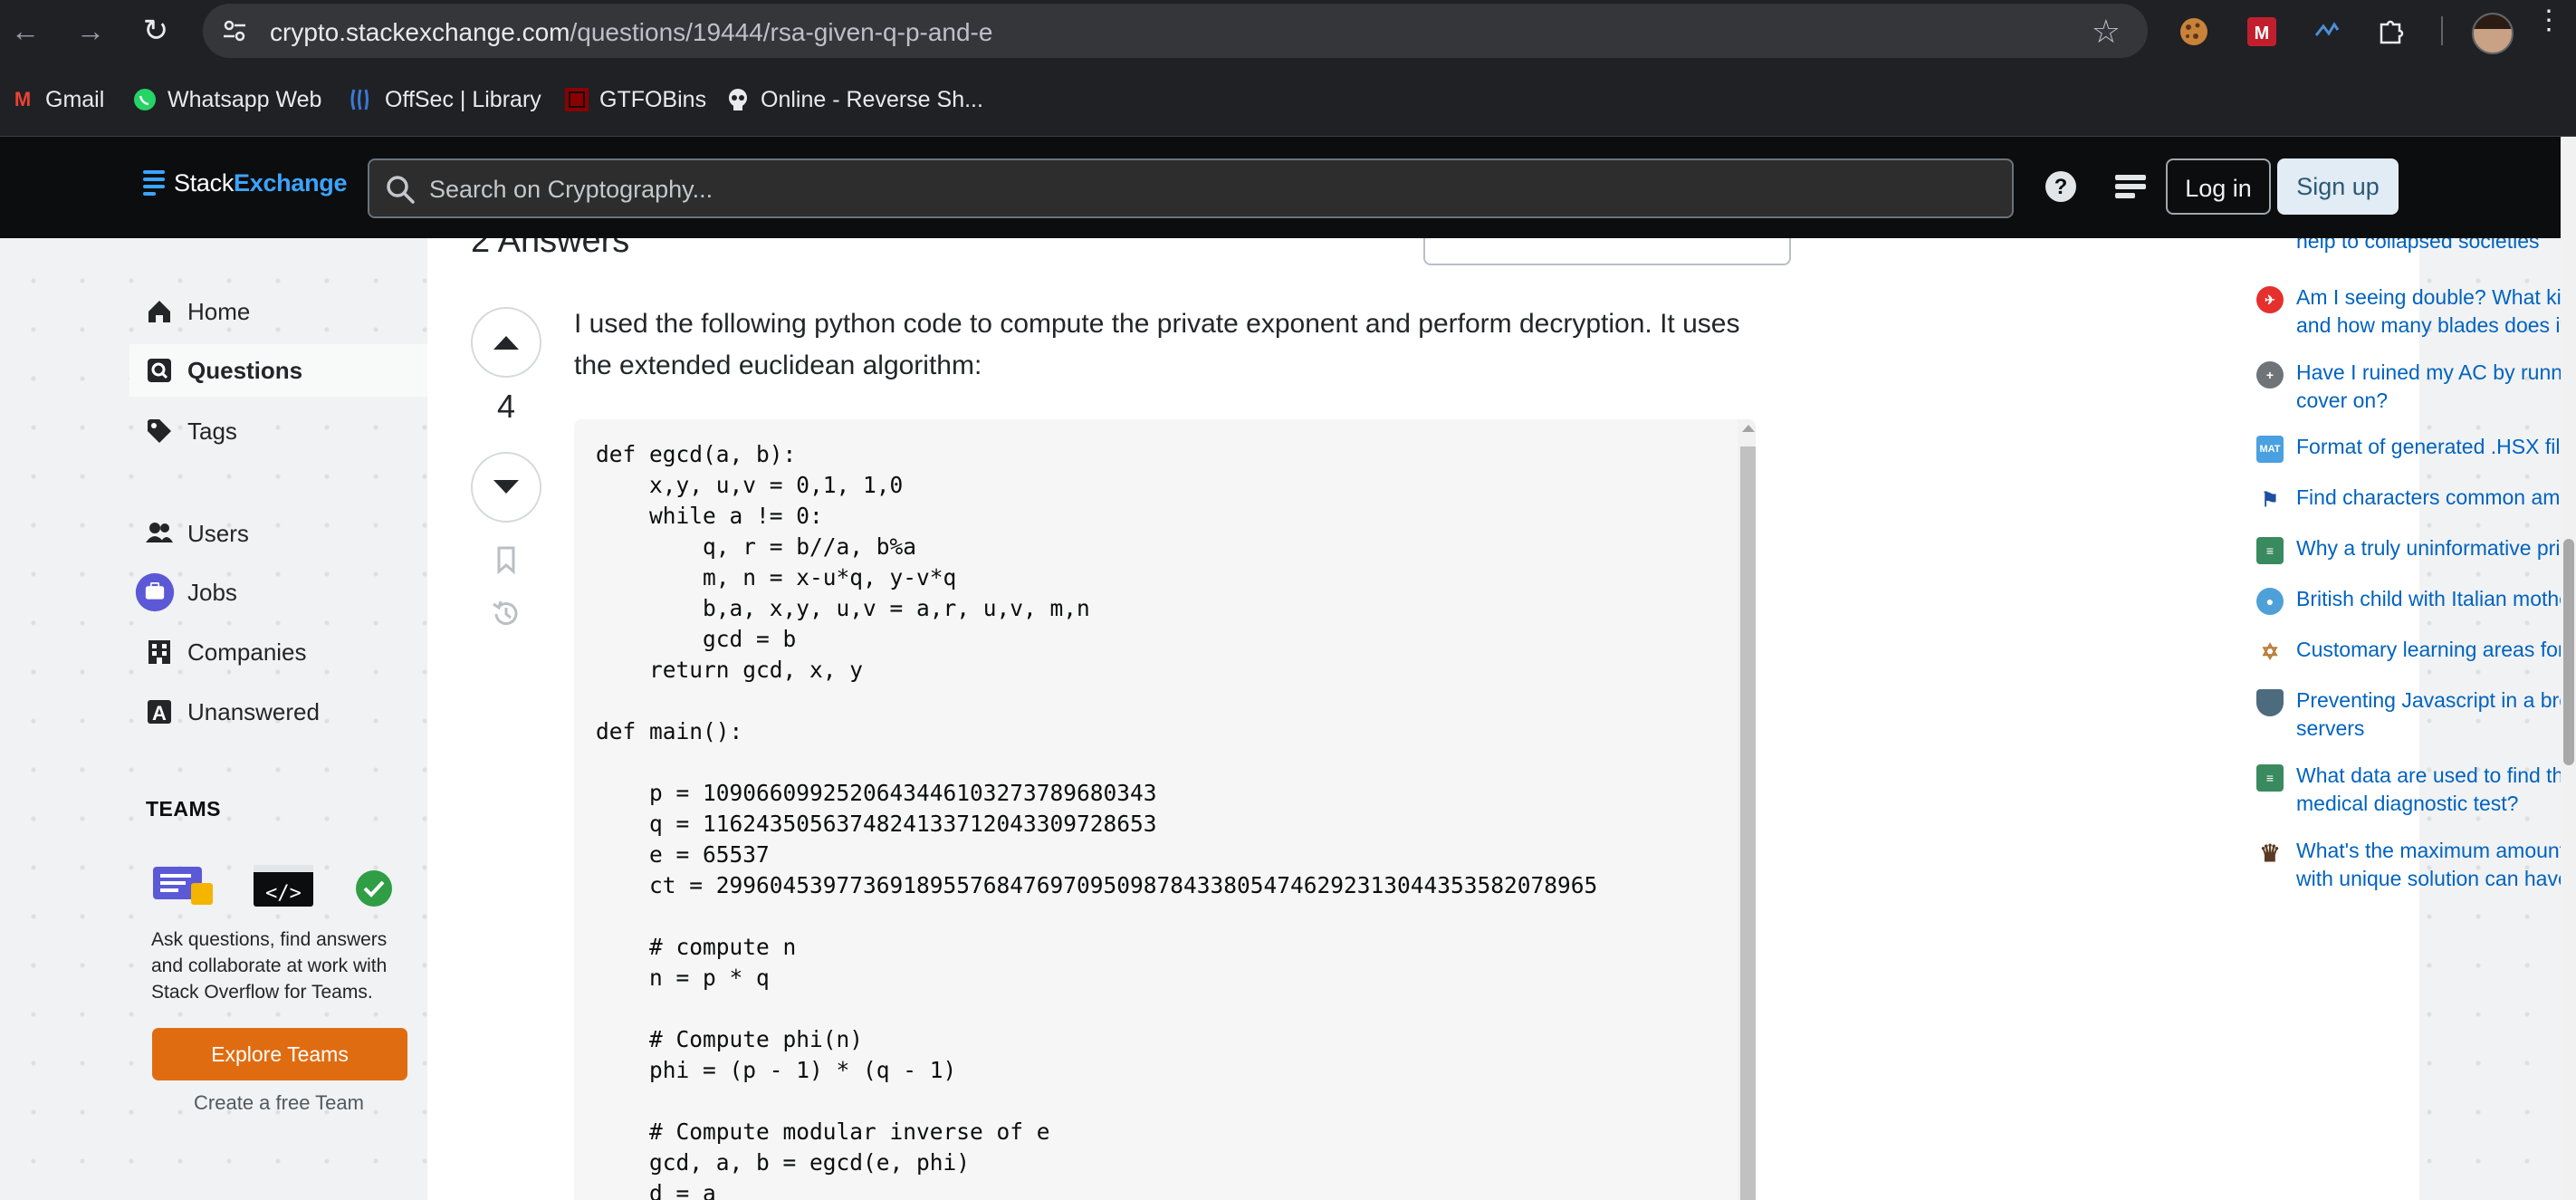 This screenshot has height=1200, width=2576. I want to click on tag-icon, so click(159, 431).